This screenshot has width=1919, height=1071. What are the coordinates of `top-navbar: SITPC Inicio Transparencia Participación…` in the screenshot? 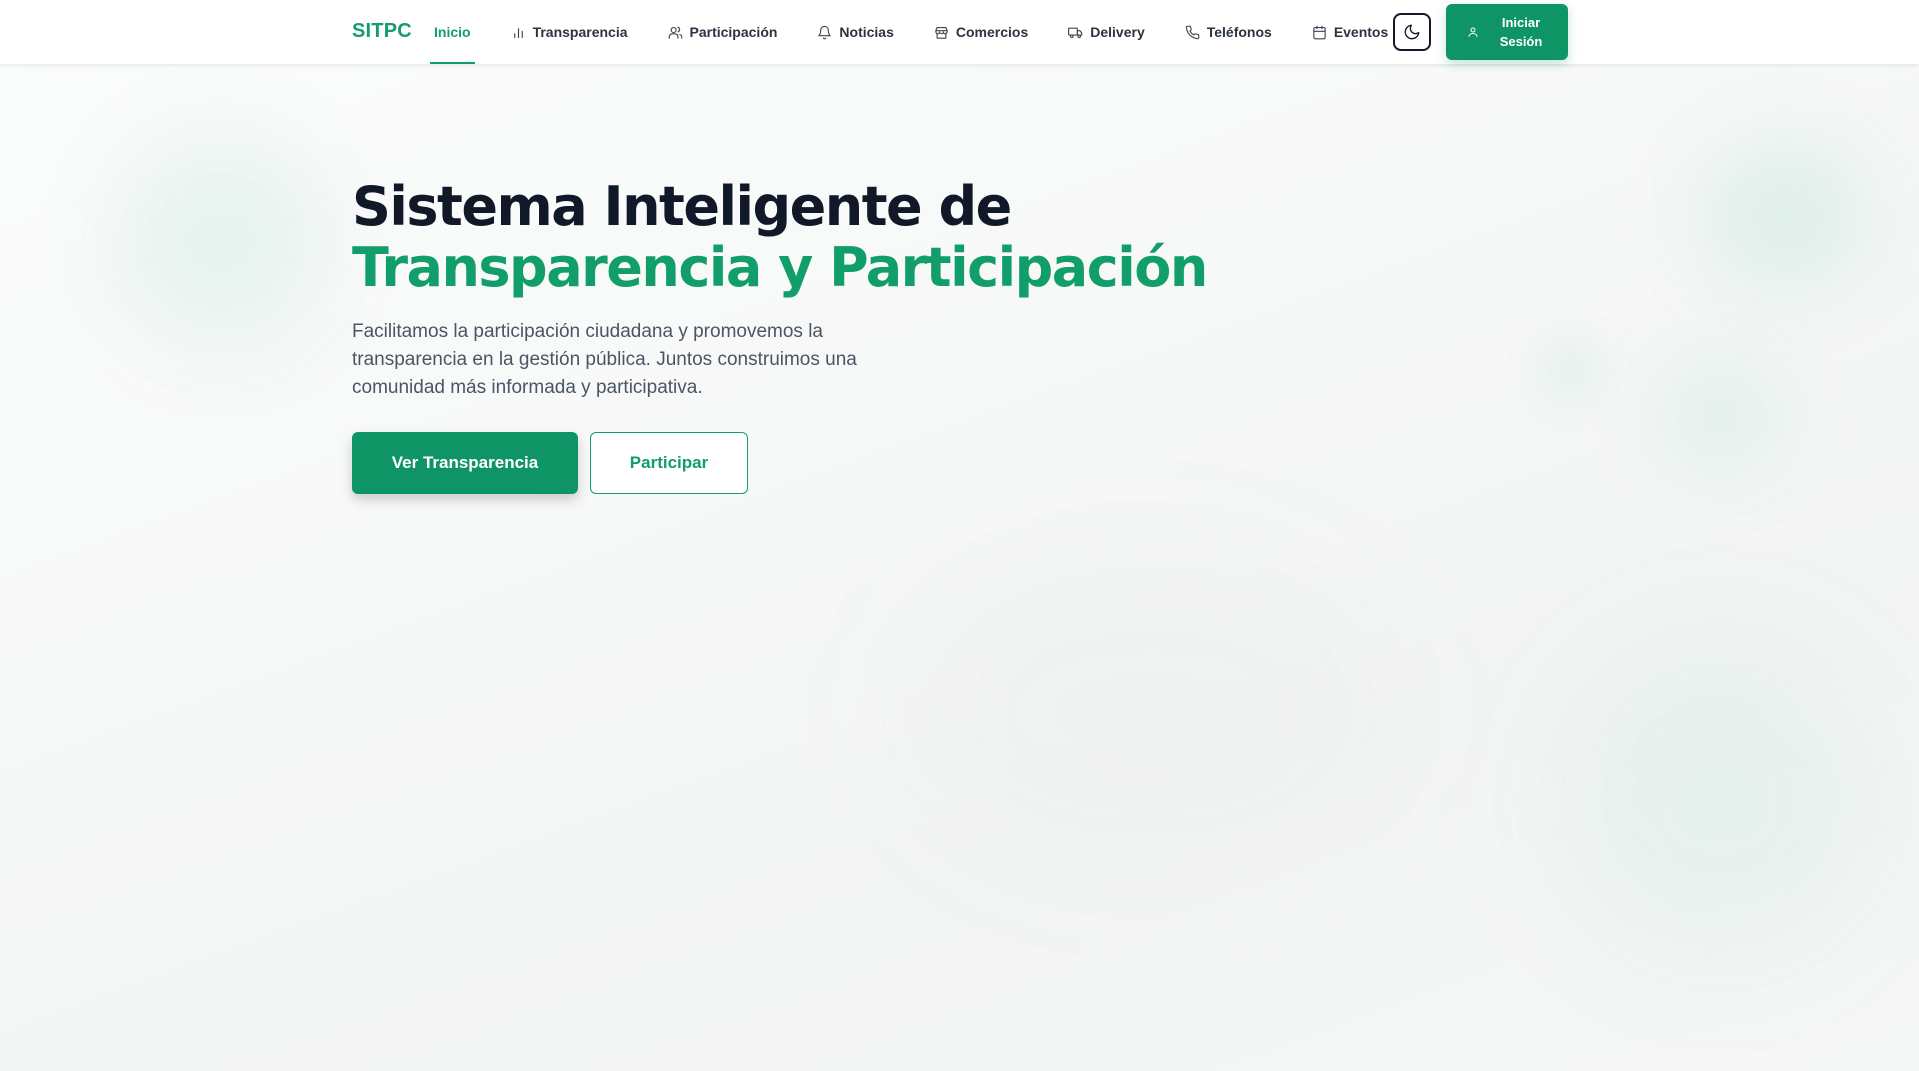 It's located at (959, 32).